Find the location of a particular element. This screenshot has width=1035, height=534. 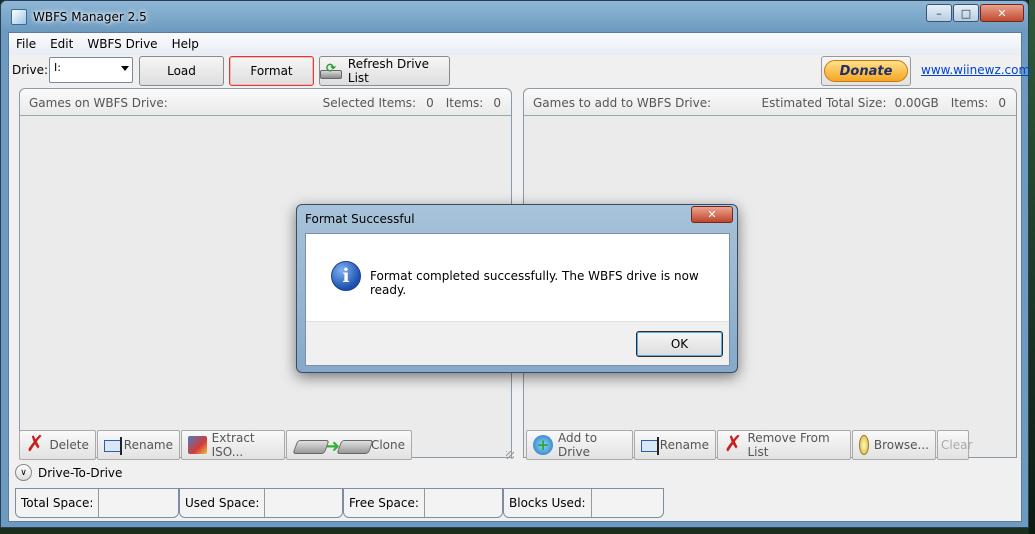

delete-button: ✗ Delete is located at coordinates (57, 445).